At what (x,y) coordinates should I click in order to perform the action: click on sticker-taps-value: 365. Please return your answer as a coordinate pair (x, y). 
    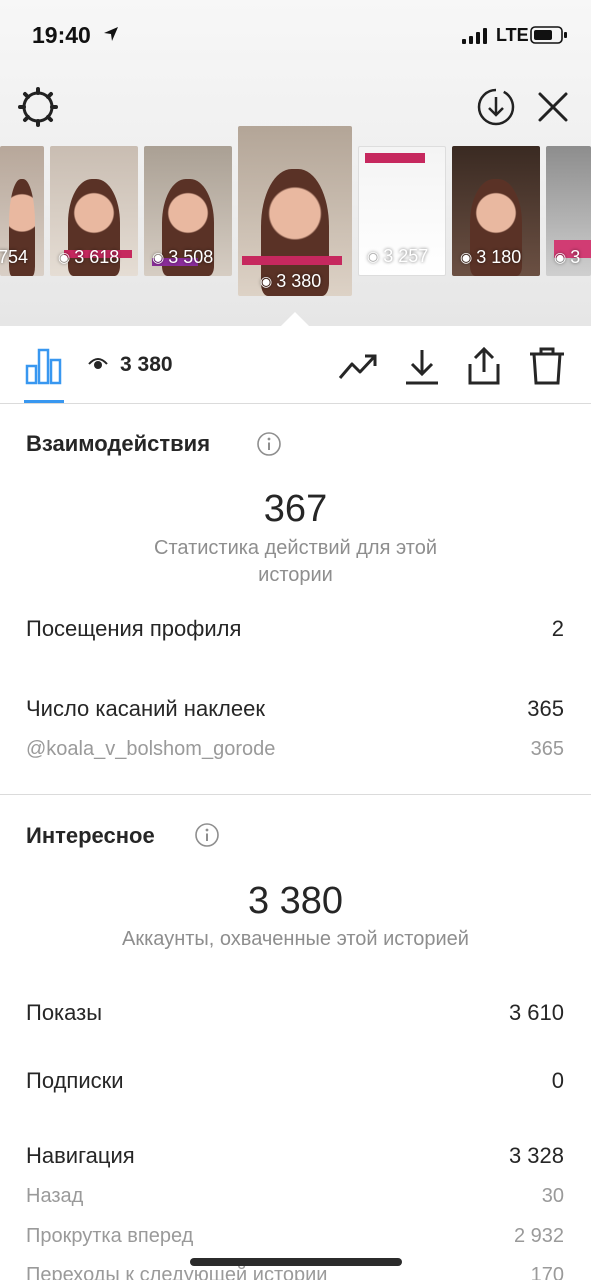
    Looking at the image, I should click on (545, 708).